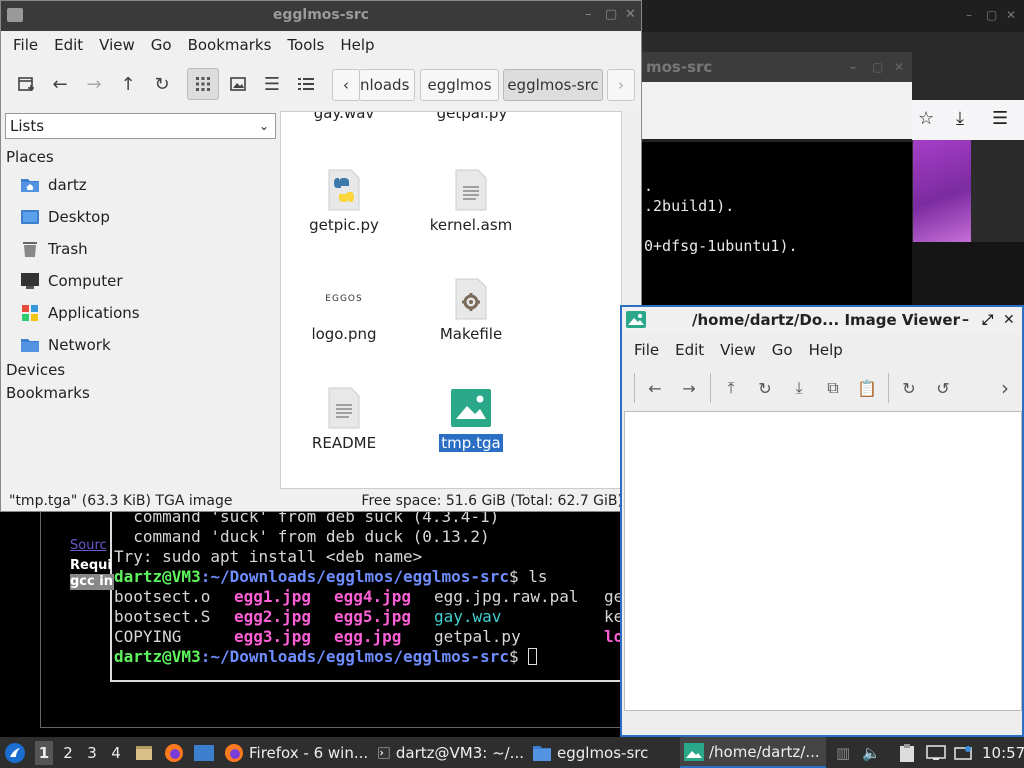  Describe the element at coordinates (140, 249) in the screenshot. I see `sidebar-item-trash: Trash` at that location.